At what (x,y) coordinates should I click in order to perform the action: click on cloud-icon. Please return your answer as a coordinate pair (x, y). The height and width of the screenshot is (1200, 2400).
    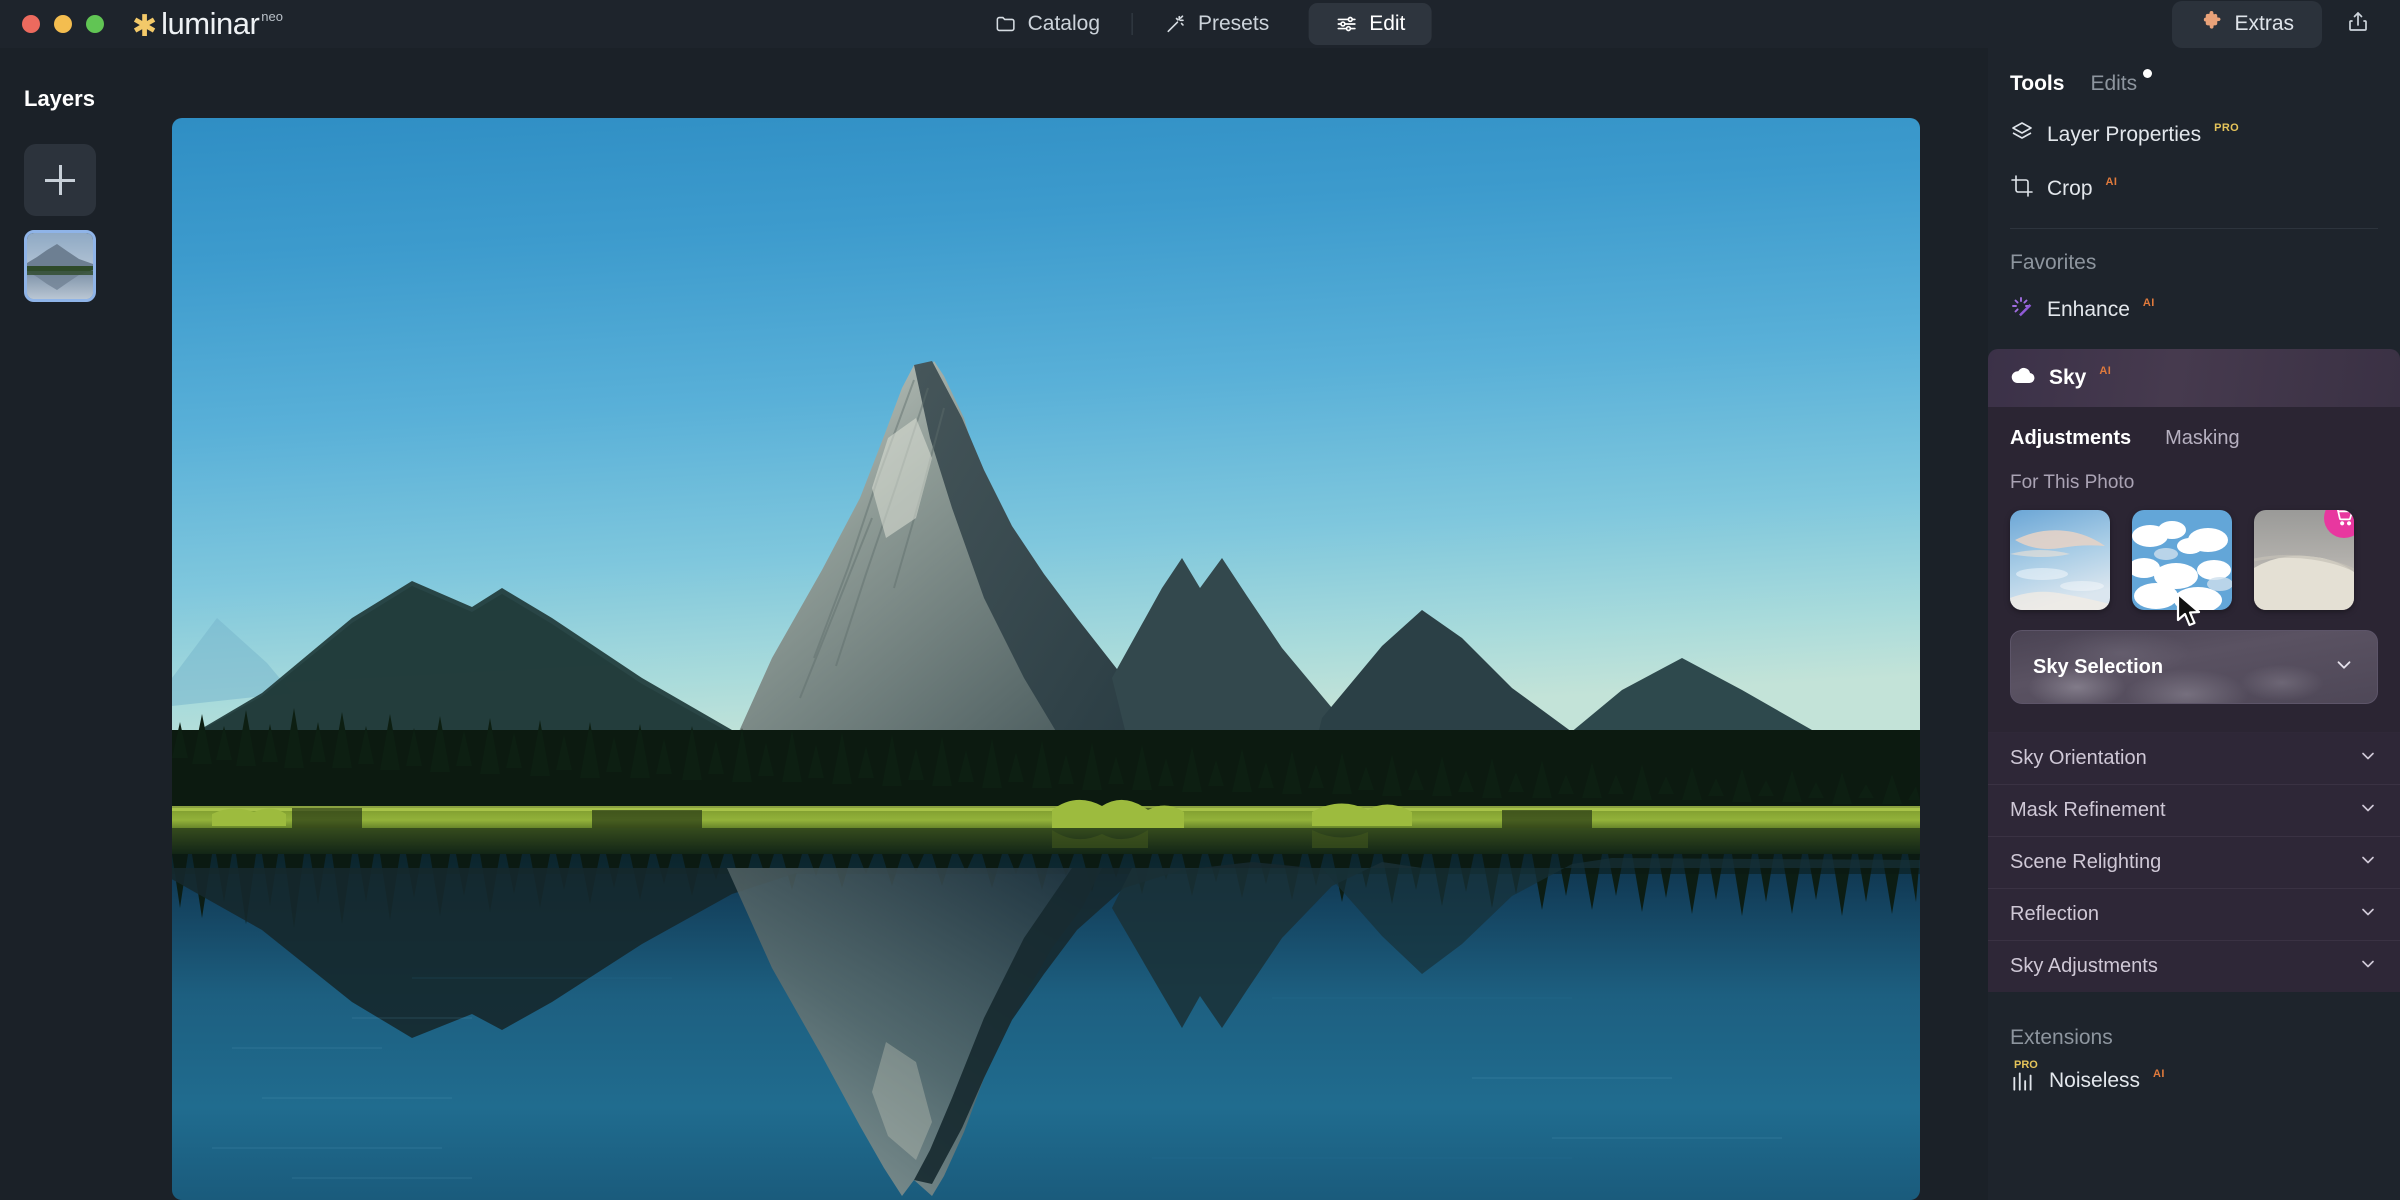
    Looking at the image, I should click on (2023, 378).